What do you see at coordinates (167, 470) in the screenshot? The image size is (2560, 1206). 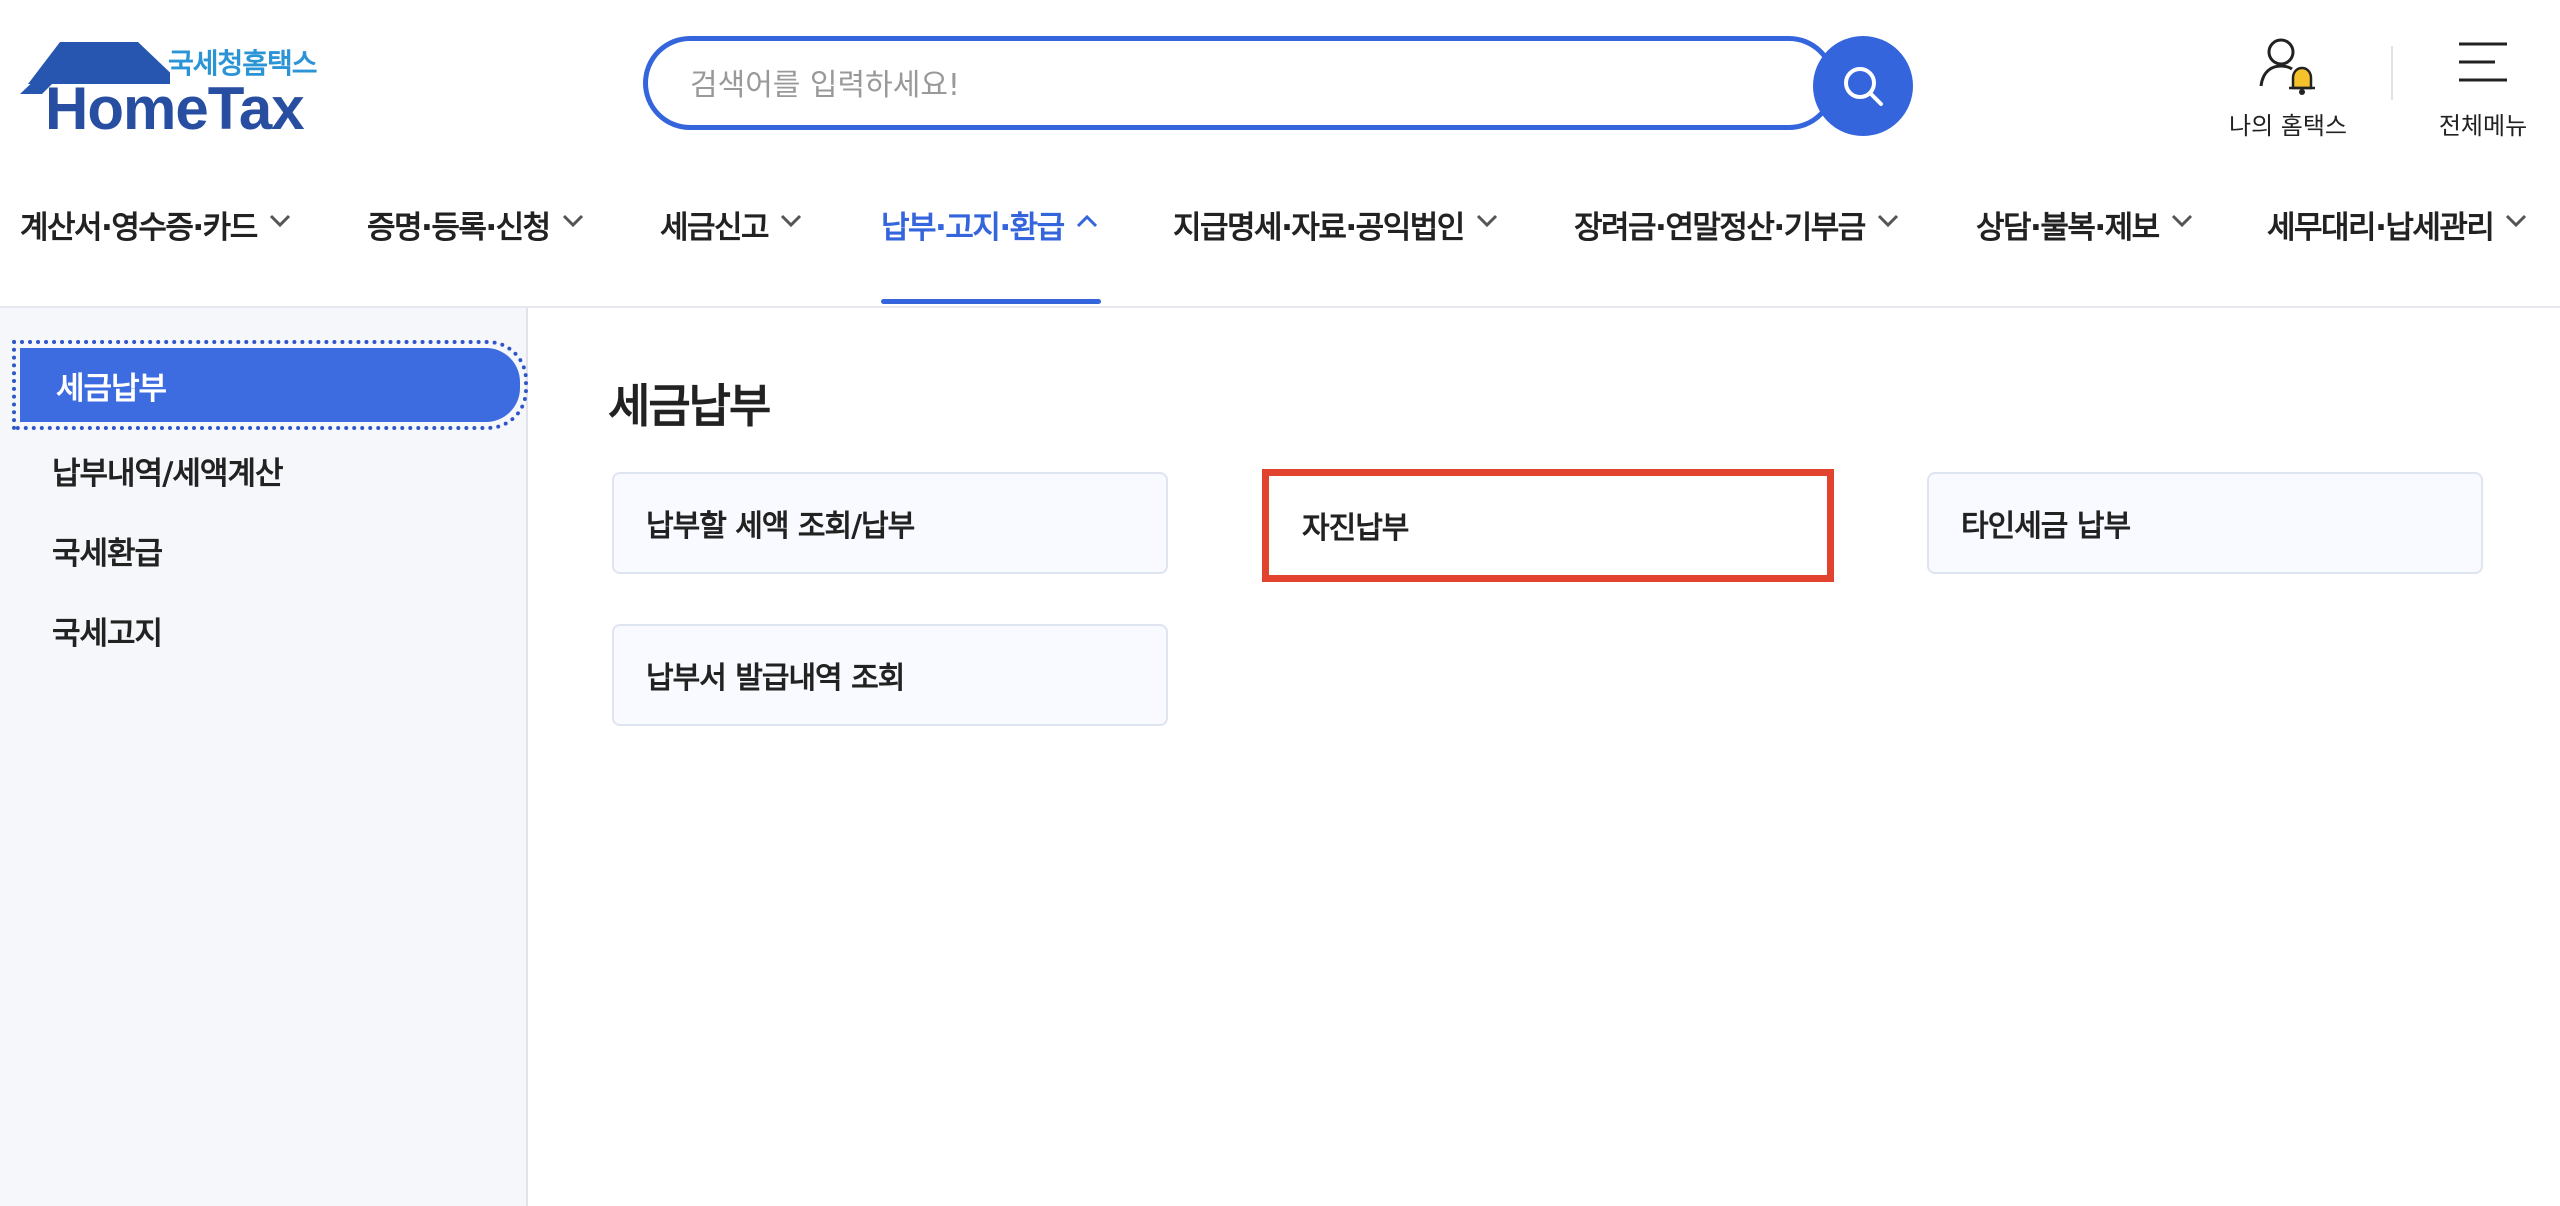 I see `sidebar-item-payment-history: 납부내역/세액계산` at bounding box center [167, 470].